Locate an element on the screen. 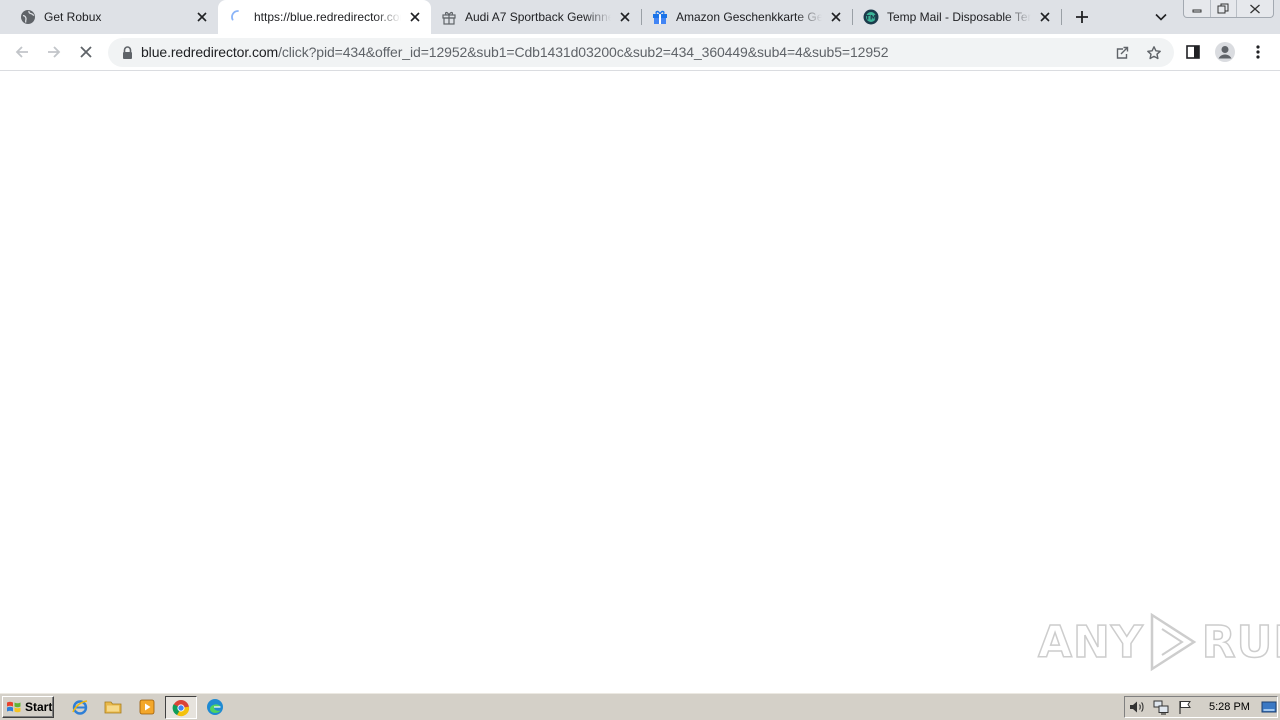 This screenshot has width=1280, height=720. stop-loading-button is located at coordinates (86, 52).